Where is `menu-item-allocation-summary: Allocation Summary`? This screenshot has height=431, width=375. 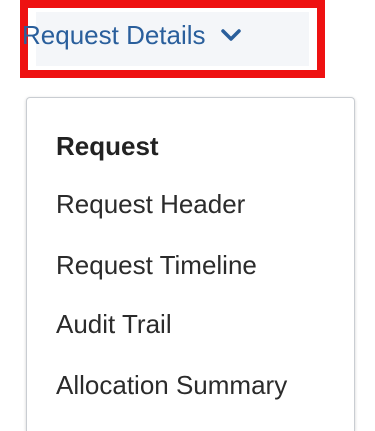
menu-item-allocation-summary: Allocation Summary is located at coordinates (171, 385).